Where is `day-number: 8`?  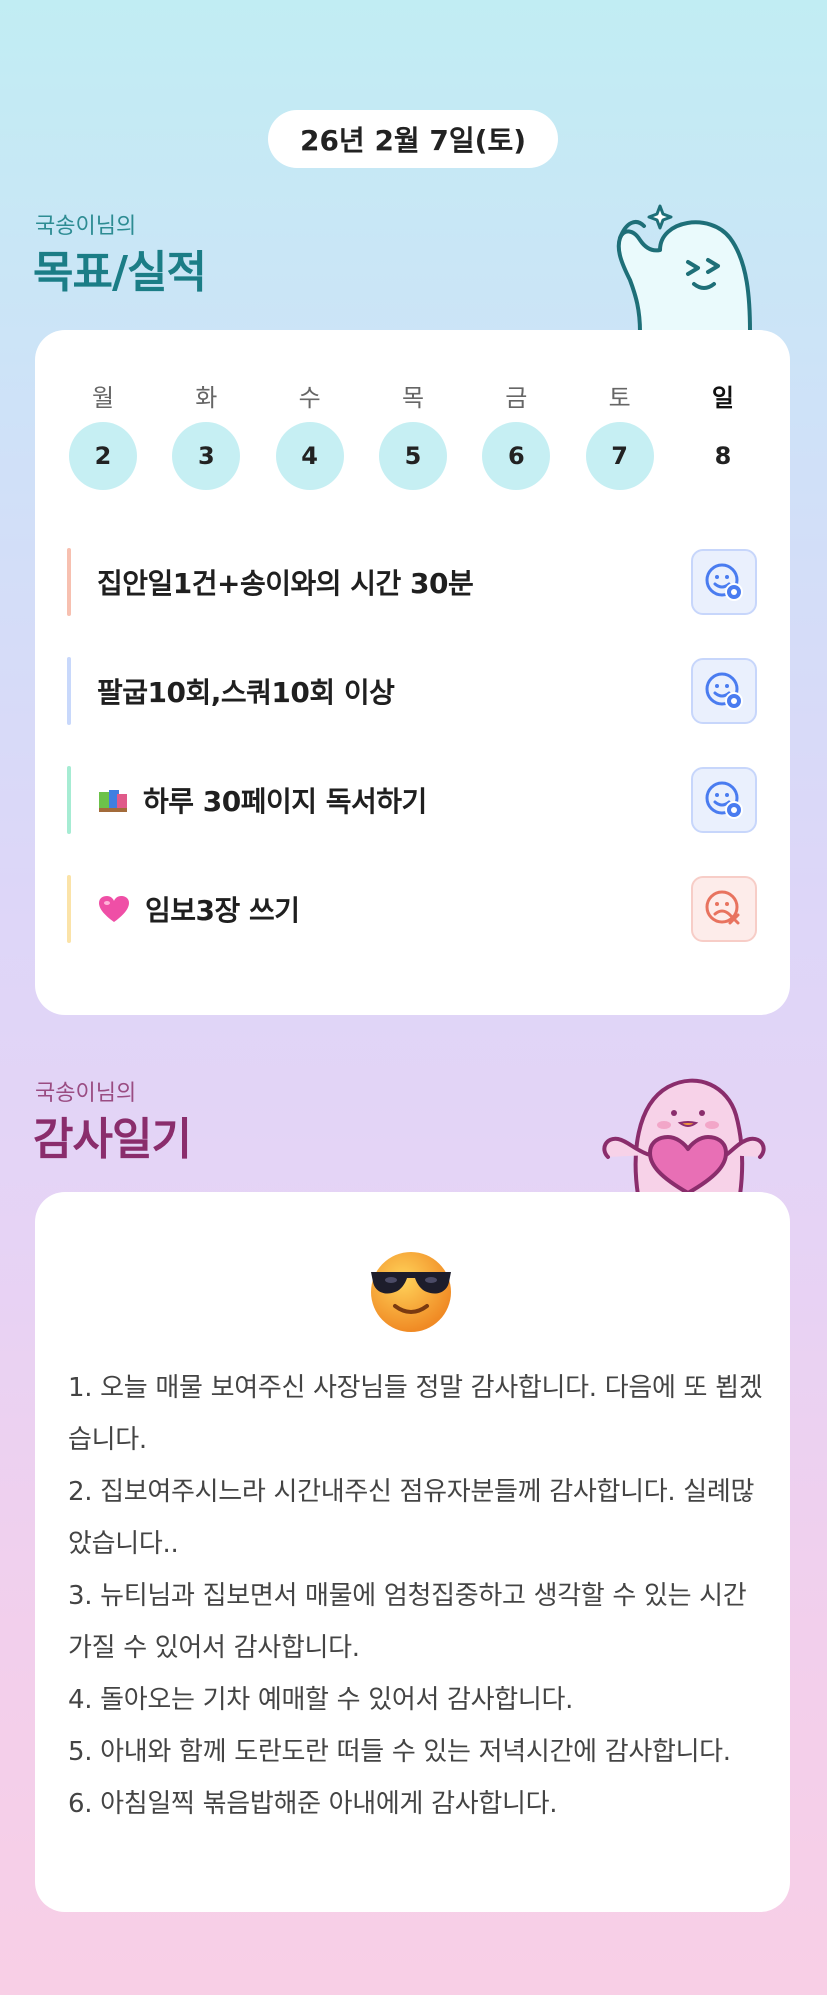 day-number: 8 is located at coordinates (723, 456).